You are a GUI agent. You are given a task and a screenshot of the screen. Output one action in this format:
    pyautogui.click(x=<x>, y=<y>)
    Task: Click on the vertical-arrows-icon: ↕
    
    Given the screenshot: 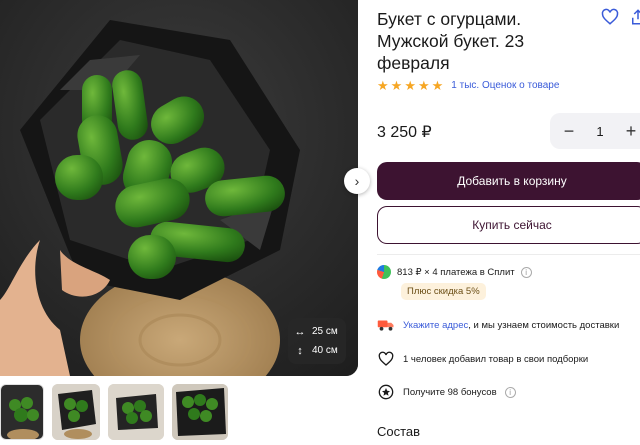 What is the action you would take?
    pyautogui.click(x=300, y=350)
    